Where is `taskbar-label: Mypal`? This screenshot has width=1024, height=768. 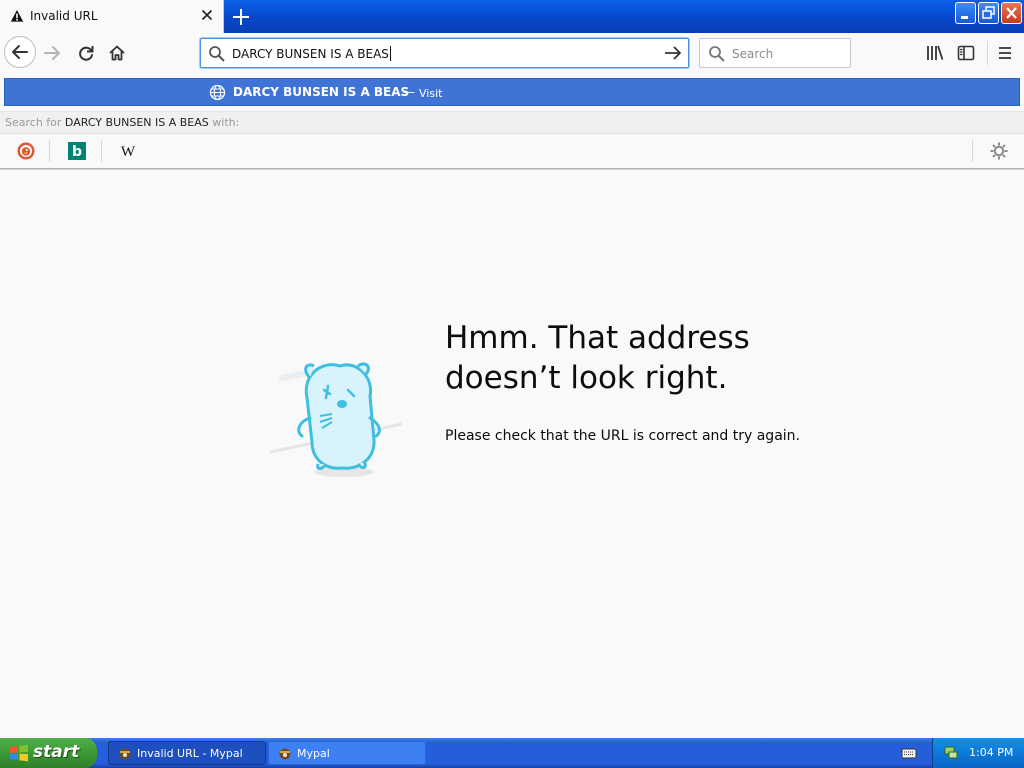 taskbar-label: Mypal is located at coordinates (313, 753).